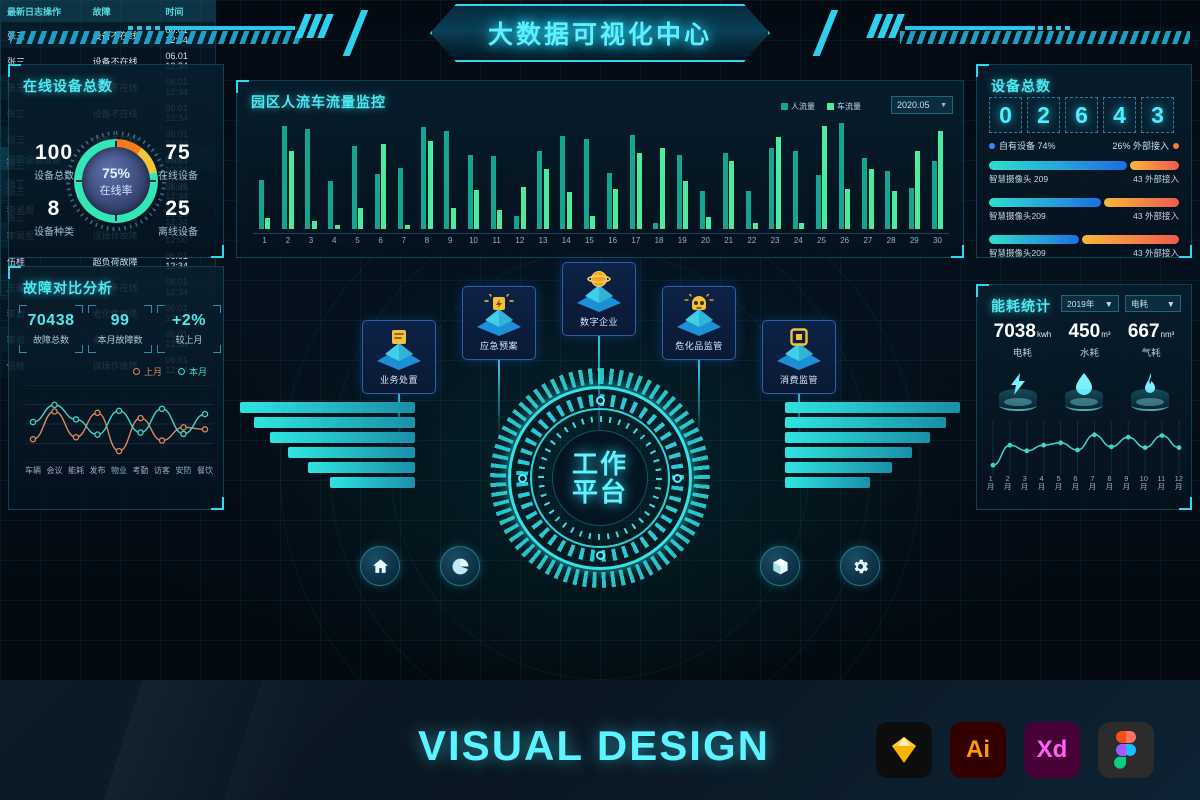 This screenshot has width=1200, height=800. What do you see at coordinates (943, 105) in the screenshot?
I see `chevron-down-icon: ▼` at bounding box center [943, 105].